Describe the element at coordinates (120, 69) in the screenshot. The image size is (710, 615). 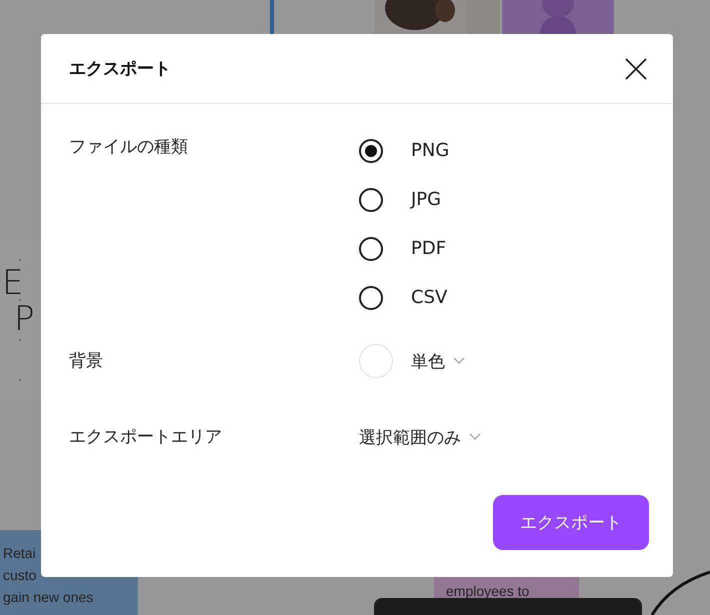
I see `dialog-title: エクスポート` at that location.